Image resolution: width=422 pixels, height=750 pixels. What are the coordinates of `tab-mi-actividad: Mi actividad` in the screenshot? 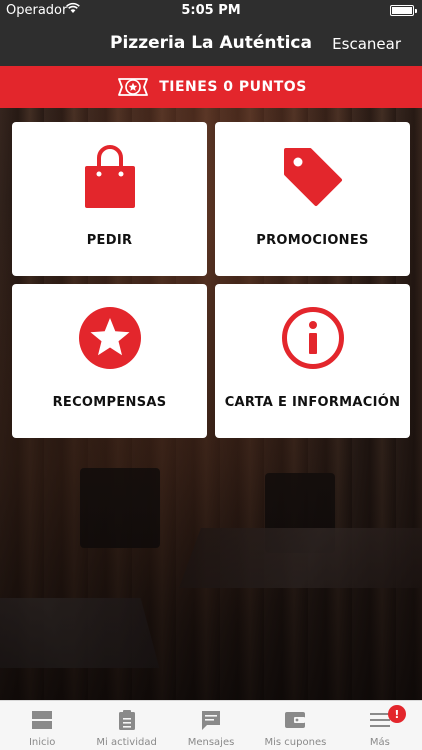 It's located at (126, 725).